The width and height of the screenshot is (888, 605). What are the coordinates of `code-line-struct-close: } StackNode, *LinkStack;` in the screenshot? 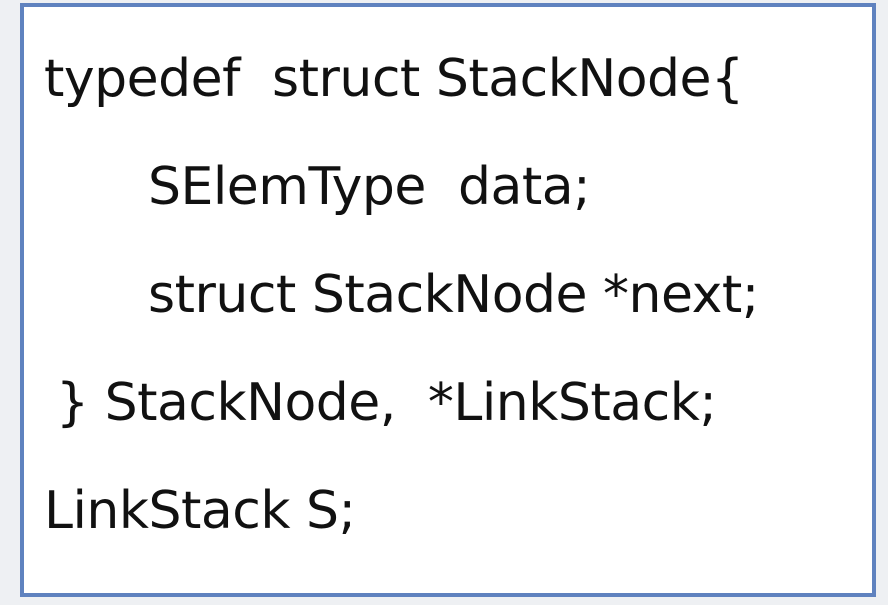 It's located at (386, 403).